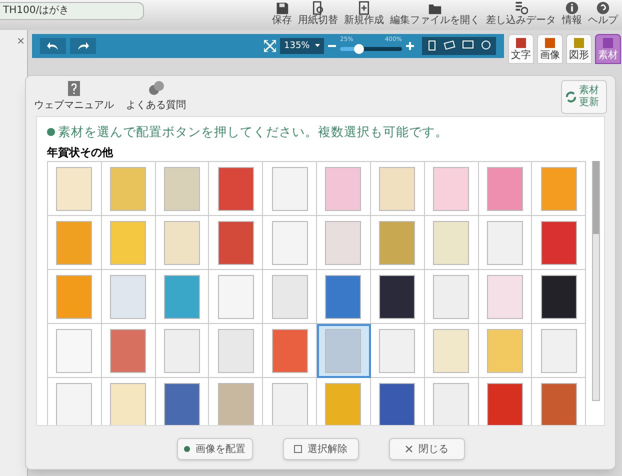 The image size is (622, 476). What do you see at coordinates (584, 97) in the screenshot?
I see `refresh-button: 素材更新` at bounding box center [584, 97].